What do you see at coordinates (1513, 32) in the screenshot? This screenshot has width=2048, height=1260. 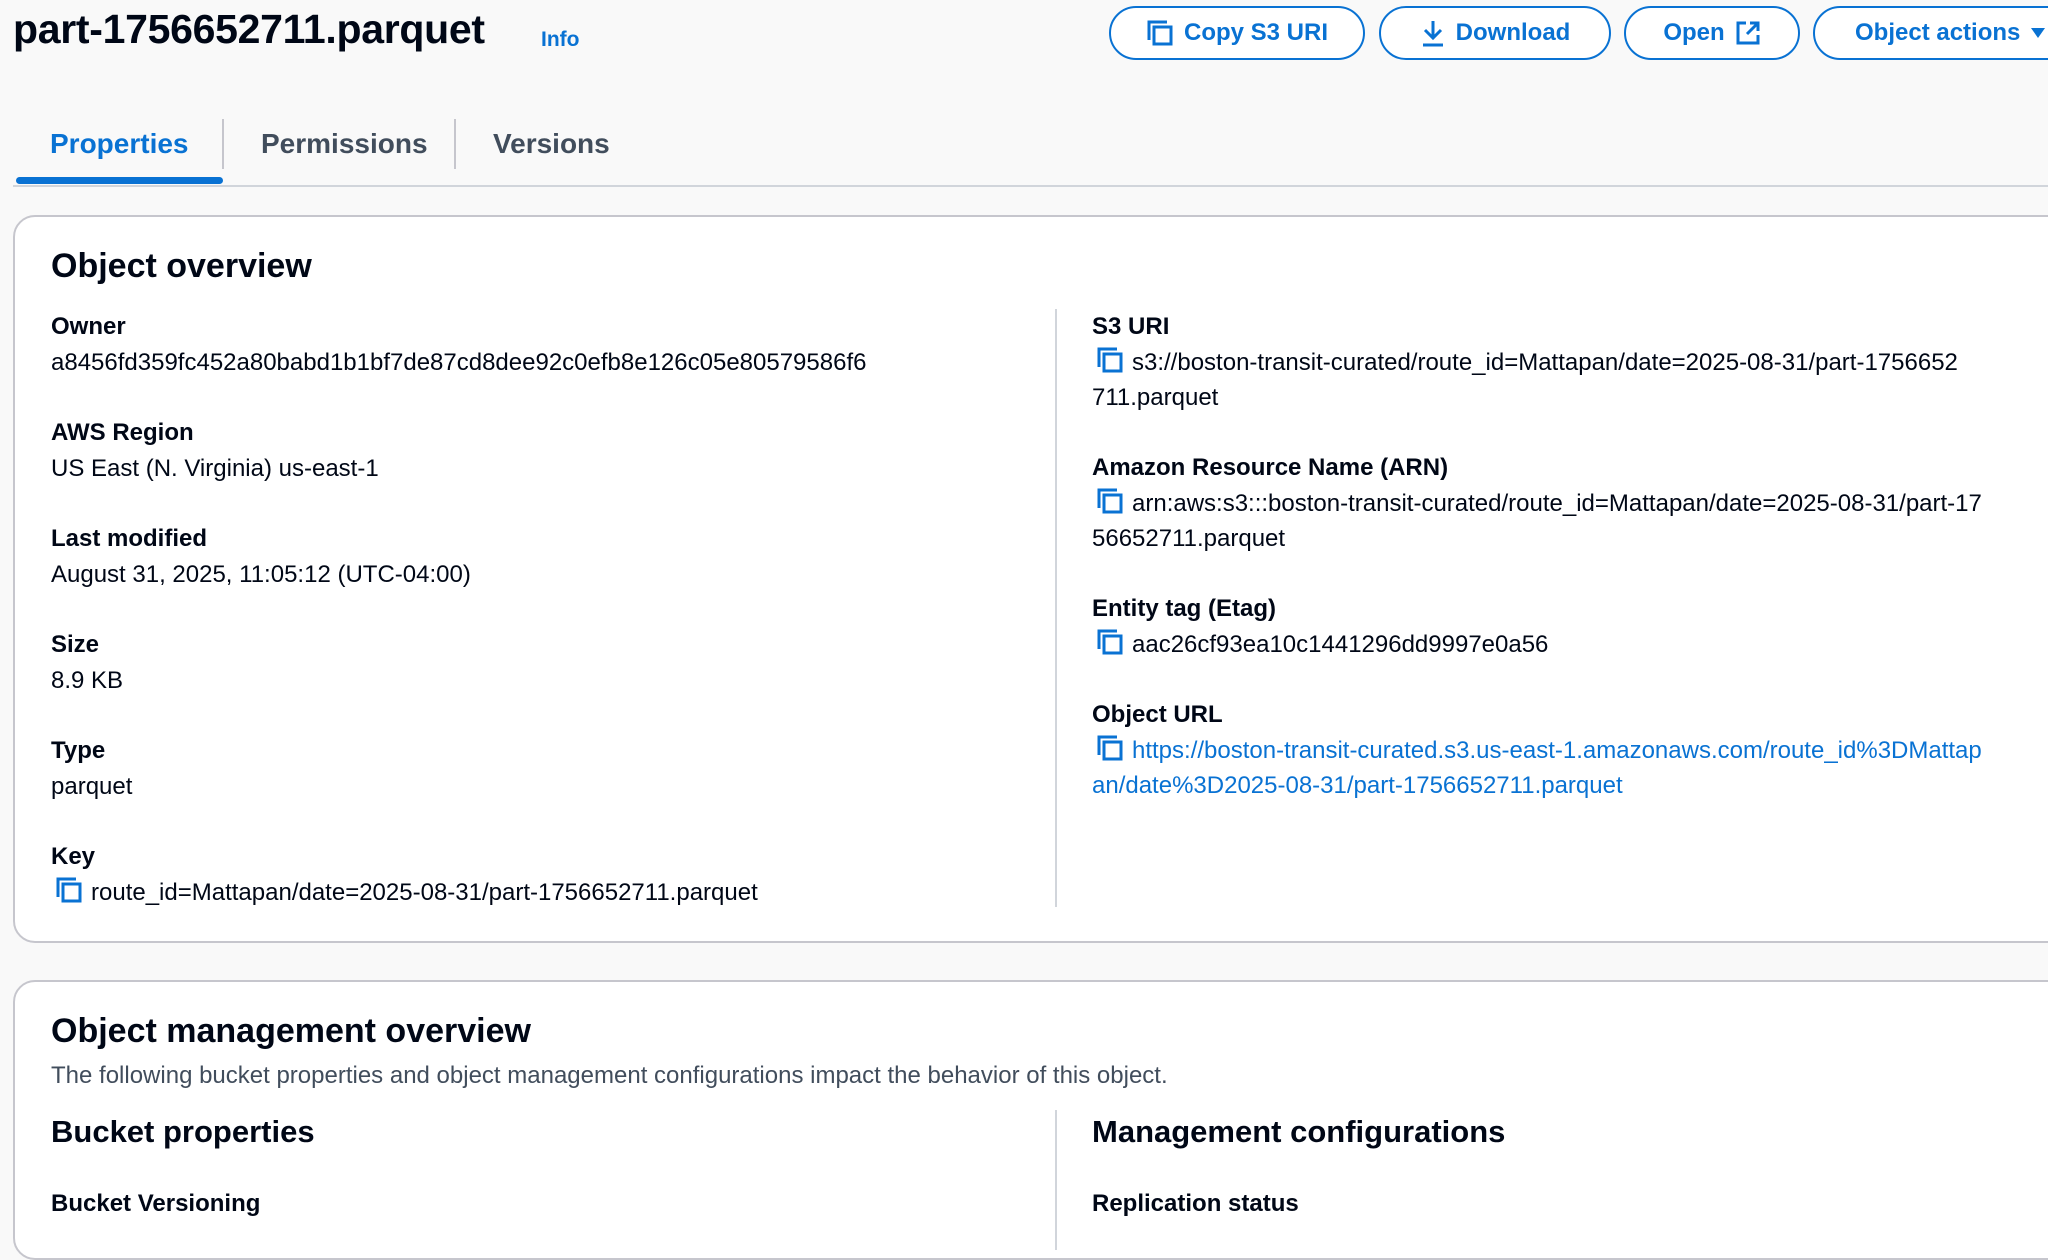 I see `download-label: Download` at bounding box center [1513, 32].